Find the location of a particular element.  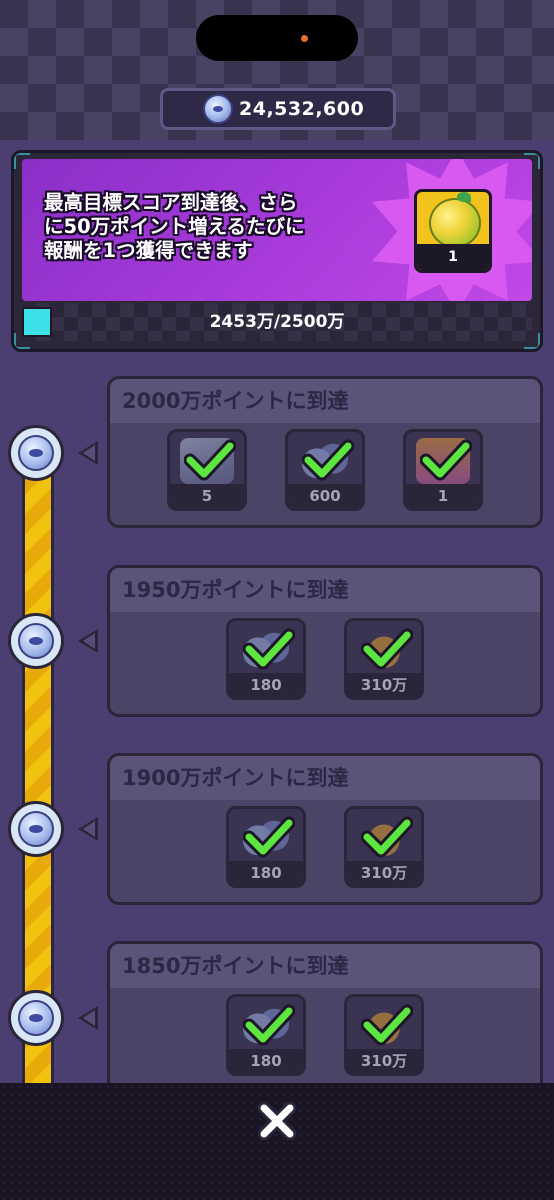

banner-description: 最高目標スコア到達後、さら に50万ポイント増えるたびに 報酬を1つ獲得できます is located at coordinates (209, 227).